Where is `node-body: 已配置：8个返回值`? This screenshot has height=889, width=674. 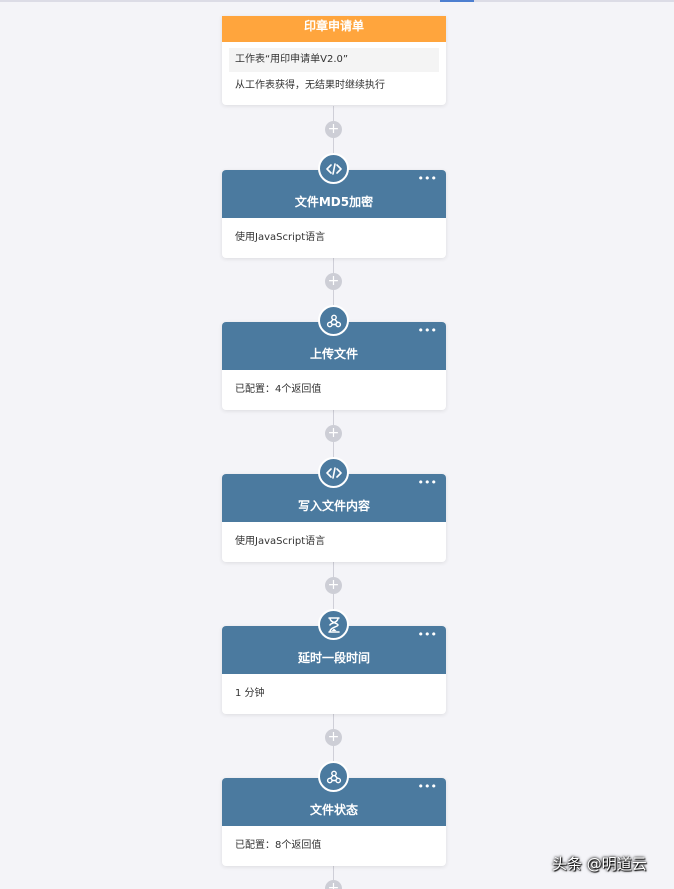
node-body: 已配置：8个返回值 is located at coordinates (278, 845).